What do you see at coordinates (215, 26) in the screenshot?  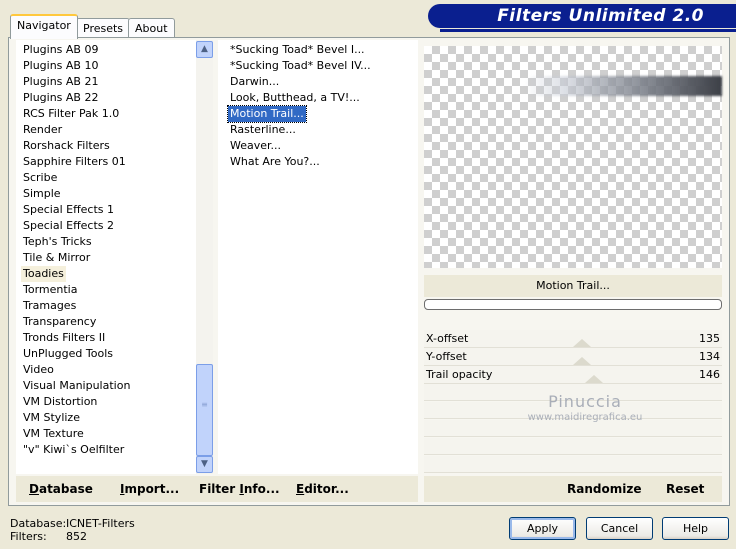 I see `tab-strip: Navigator Presets About` at bounding box center [215, 26].